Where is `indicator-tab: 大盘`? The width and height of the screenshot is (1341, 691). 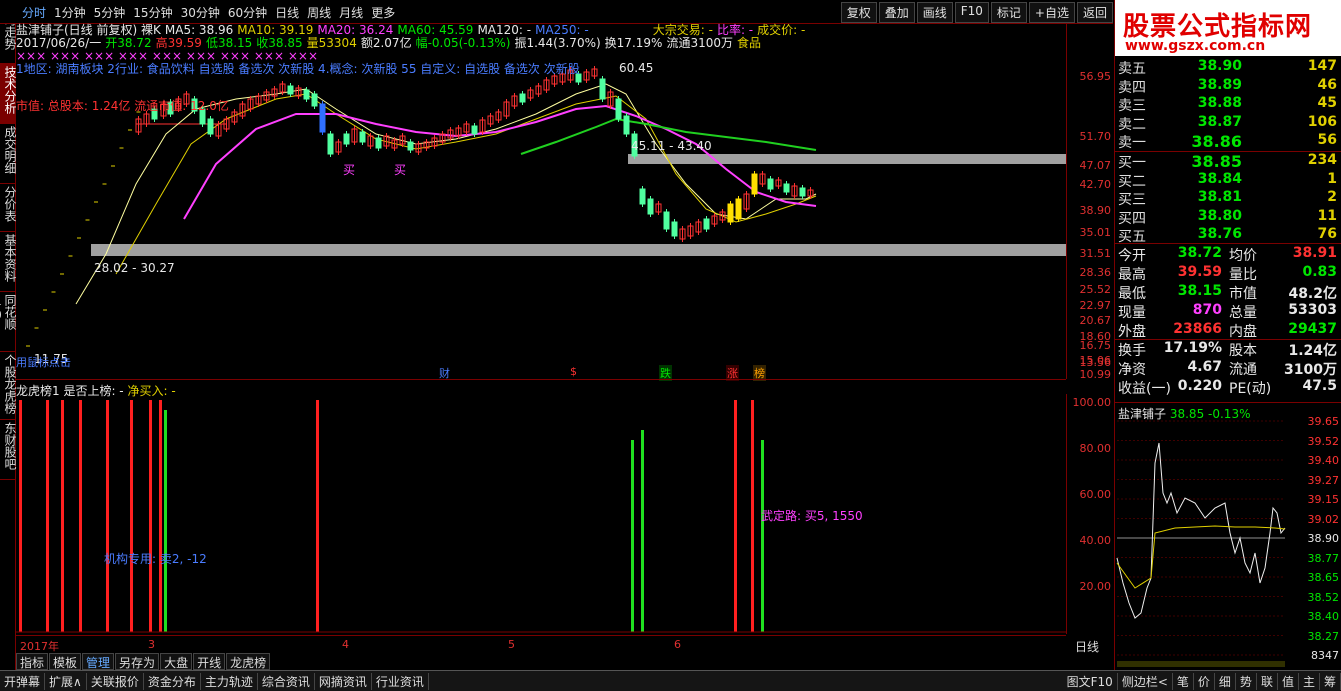
indicator-tab: 大盘 is located at coordinates (176, 661).